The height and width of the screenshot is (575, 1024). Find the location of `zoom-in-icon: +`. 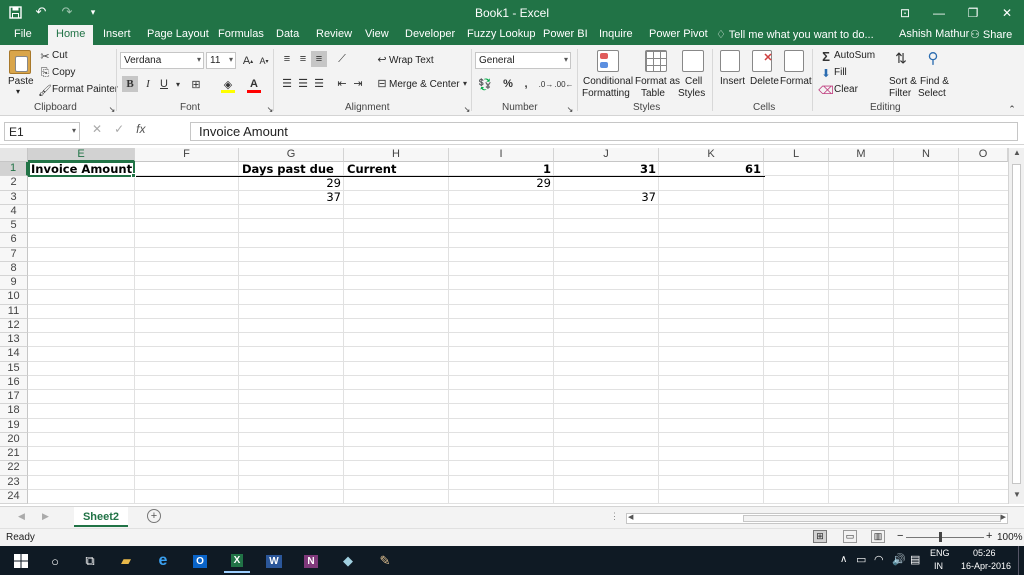

zoom-in-icon: + is located at coordinates (989, 536).